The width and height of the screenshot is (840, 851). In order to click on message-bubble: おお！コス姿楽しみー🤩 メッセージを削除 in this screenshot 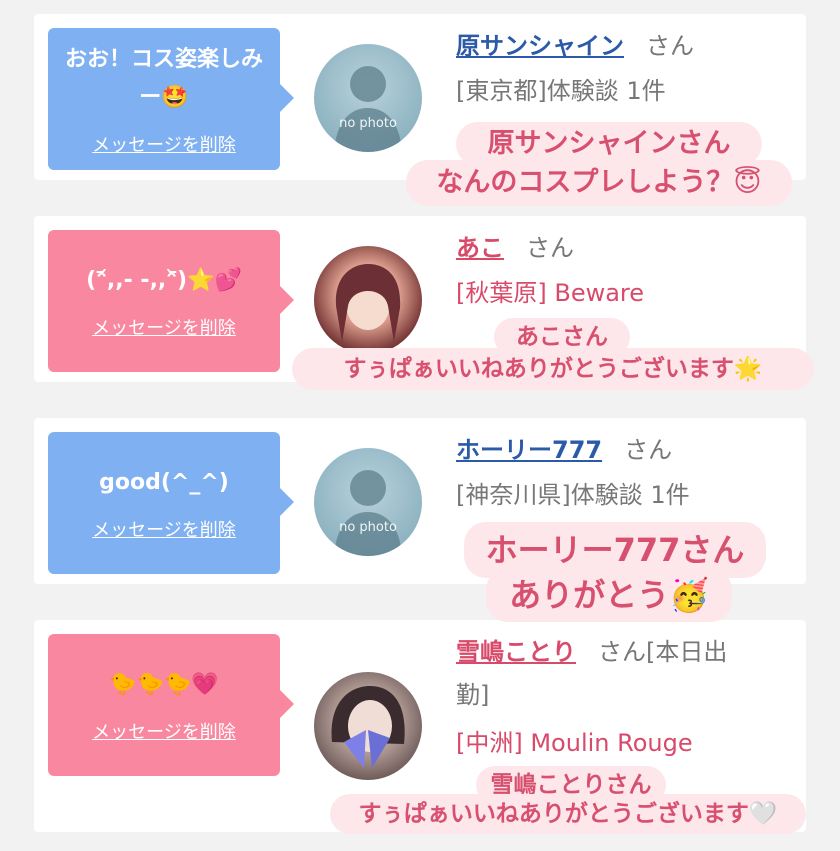, I will do `click(171, 99)`.